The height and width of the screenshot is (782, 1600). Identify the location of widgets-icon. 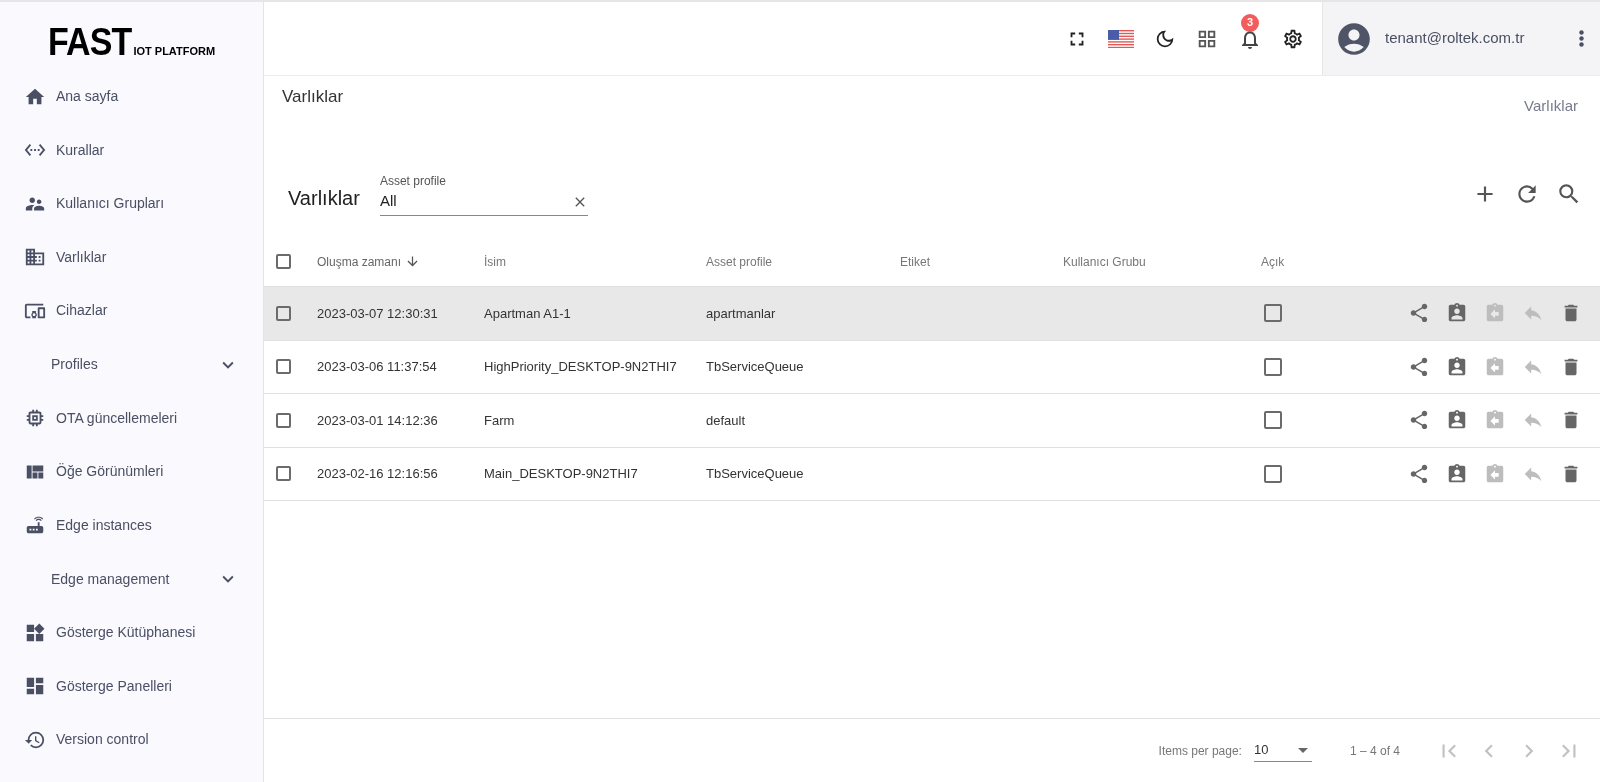
(35, 632).